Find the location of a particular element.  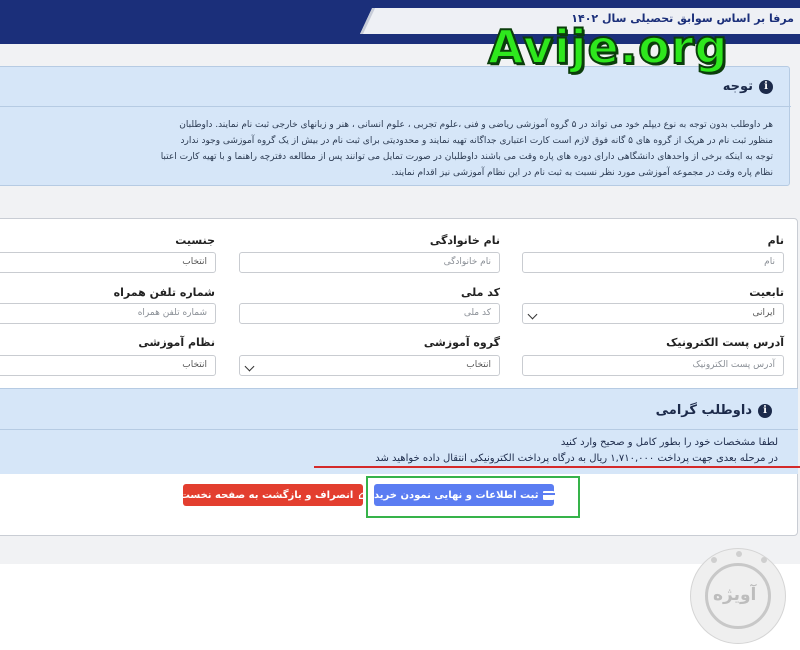

mobile-input: شماره تلفن همراه is located at coordinates (108, 313).